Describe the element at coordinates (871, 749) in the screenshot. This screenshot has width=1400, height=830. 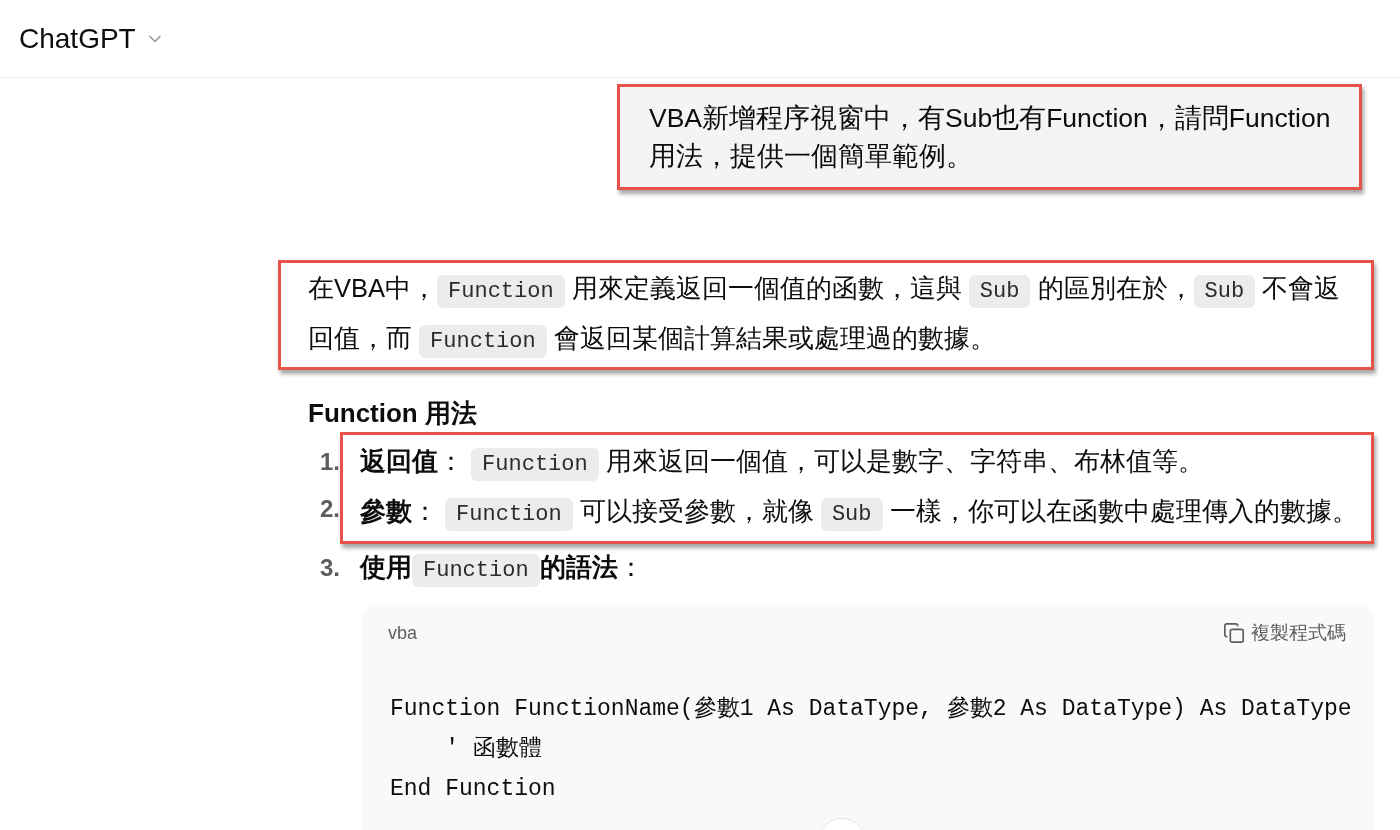
I see `code-text: Function FunctionName(參數1 As DataType, 參數2 As DataType) As DataType ' 函數體 End Function` at that location.